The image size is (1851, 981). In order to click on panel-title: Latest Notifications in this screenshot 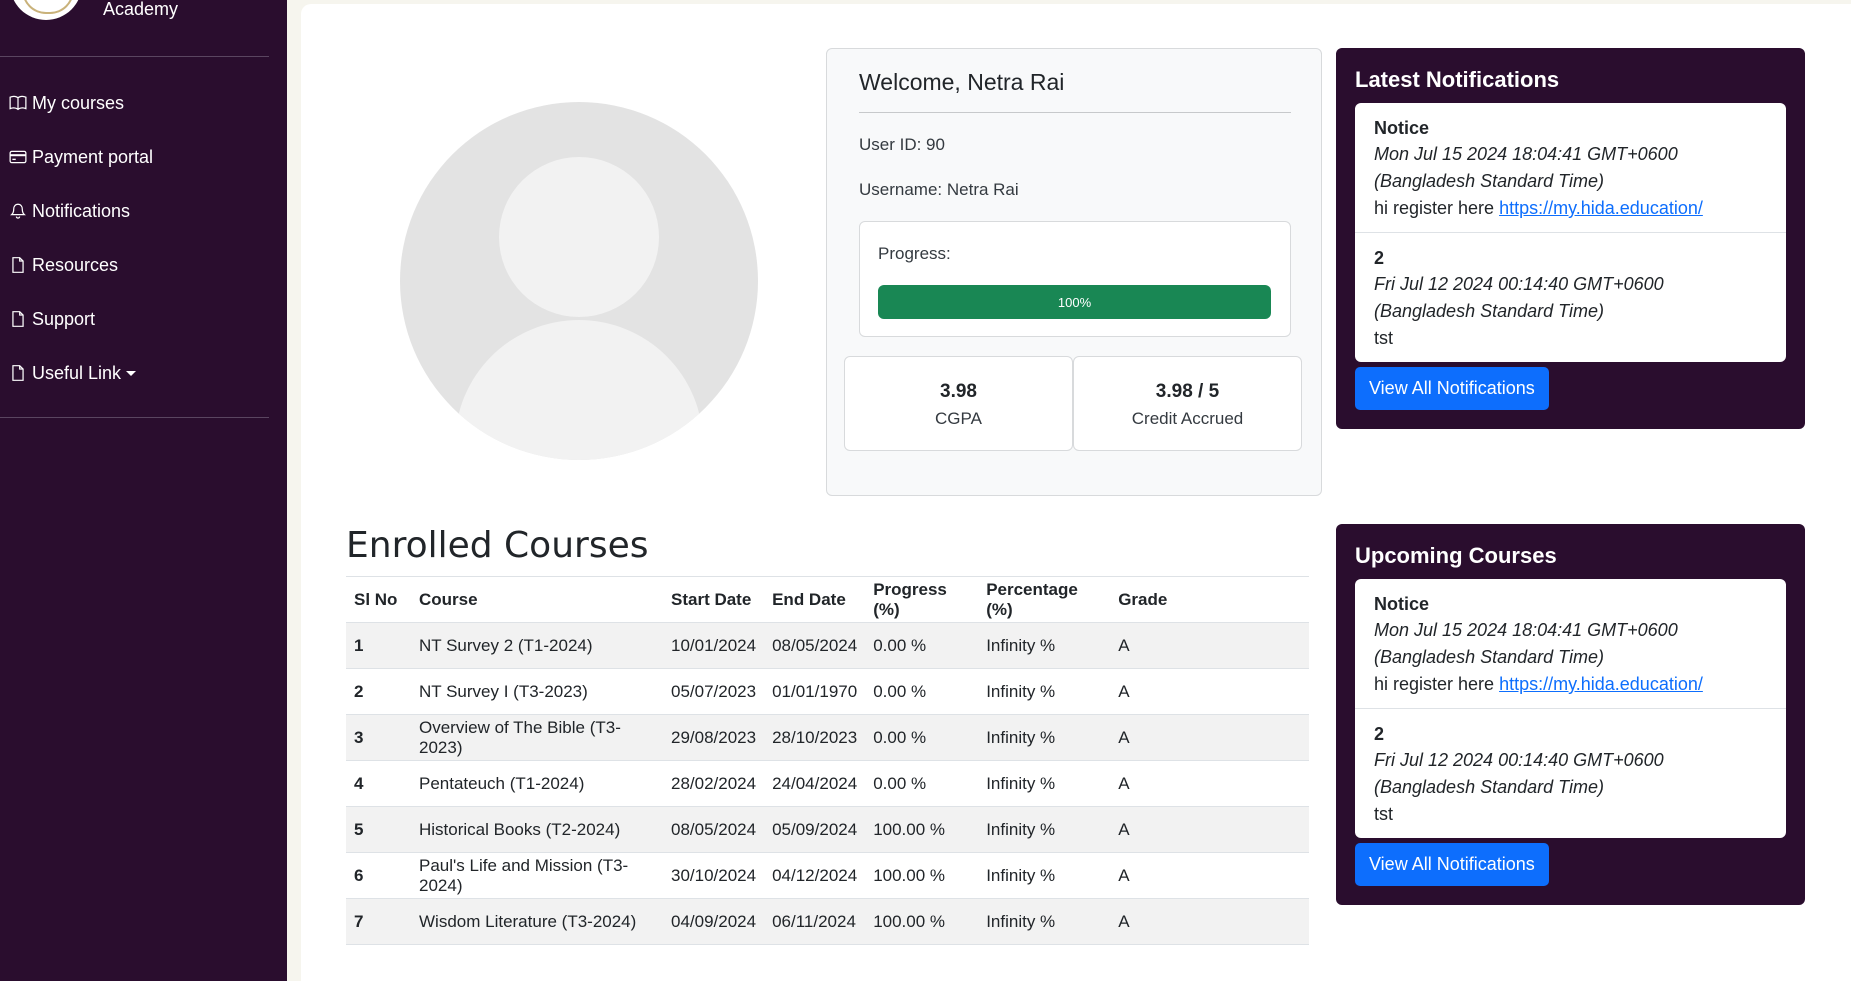, I will do `click(1457, 79)`.